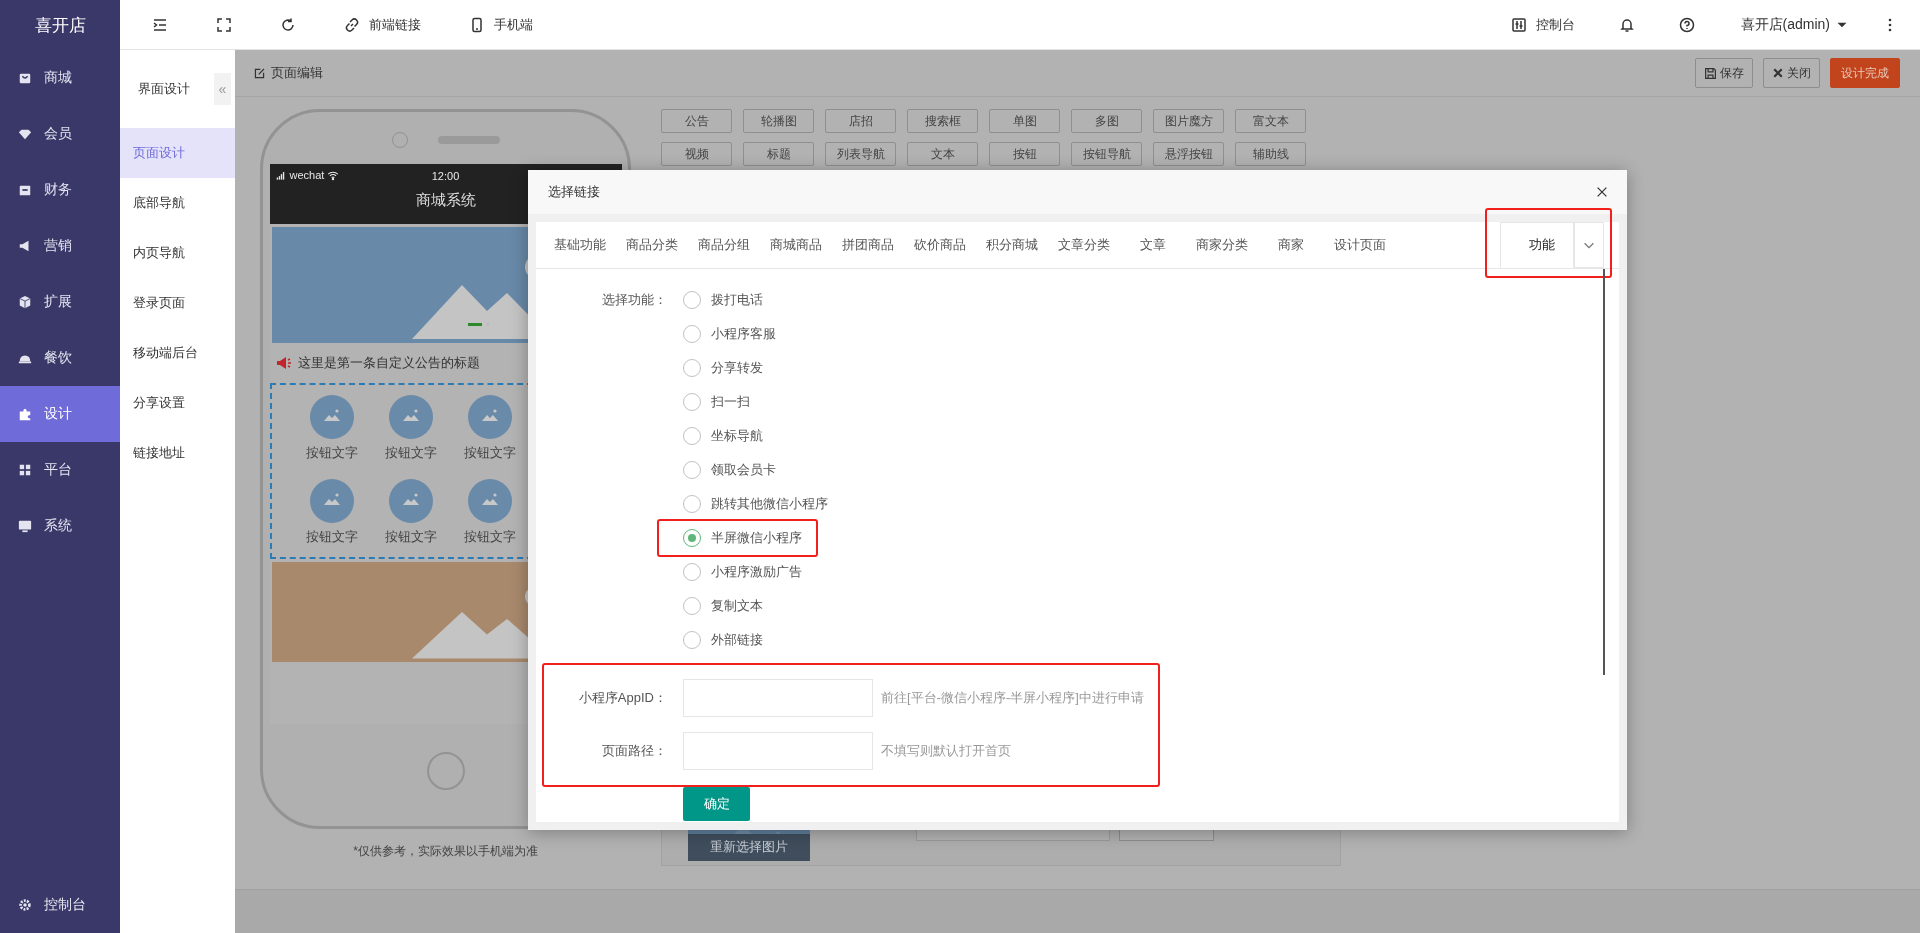 The image size is (1920, 933). Describe the element at coordinates (60, 302) in the screenshot. I see `sidebar-item: 扩展` at that location.